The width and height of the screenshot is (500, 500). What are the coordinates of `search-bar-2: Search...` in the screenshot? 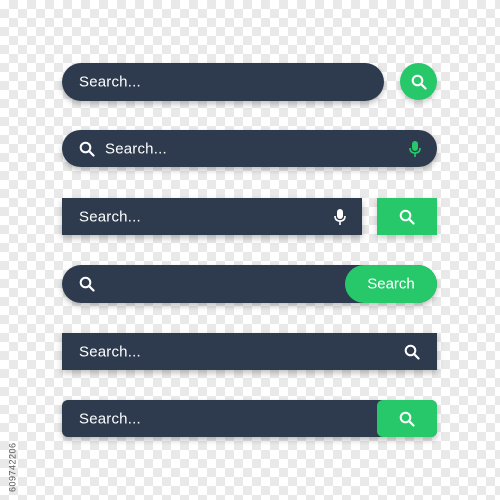 It's located at (249, 148).